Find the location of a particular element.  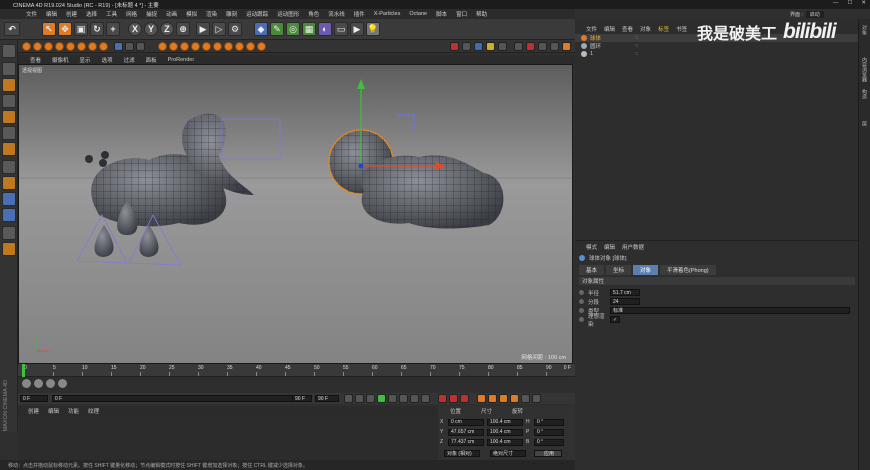

coord-pos-field: 47.657 cm is located at coordinates (466, 432).